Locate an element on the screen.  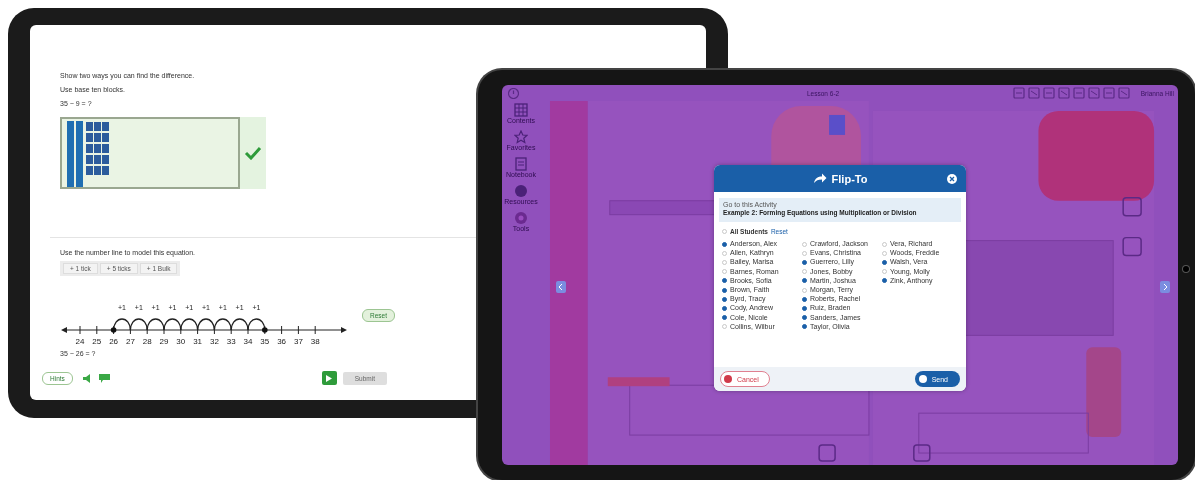
play-button is located at coordinates (329, 378).